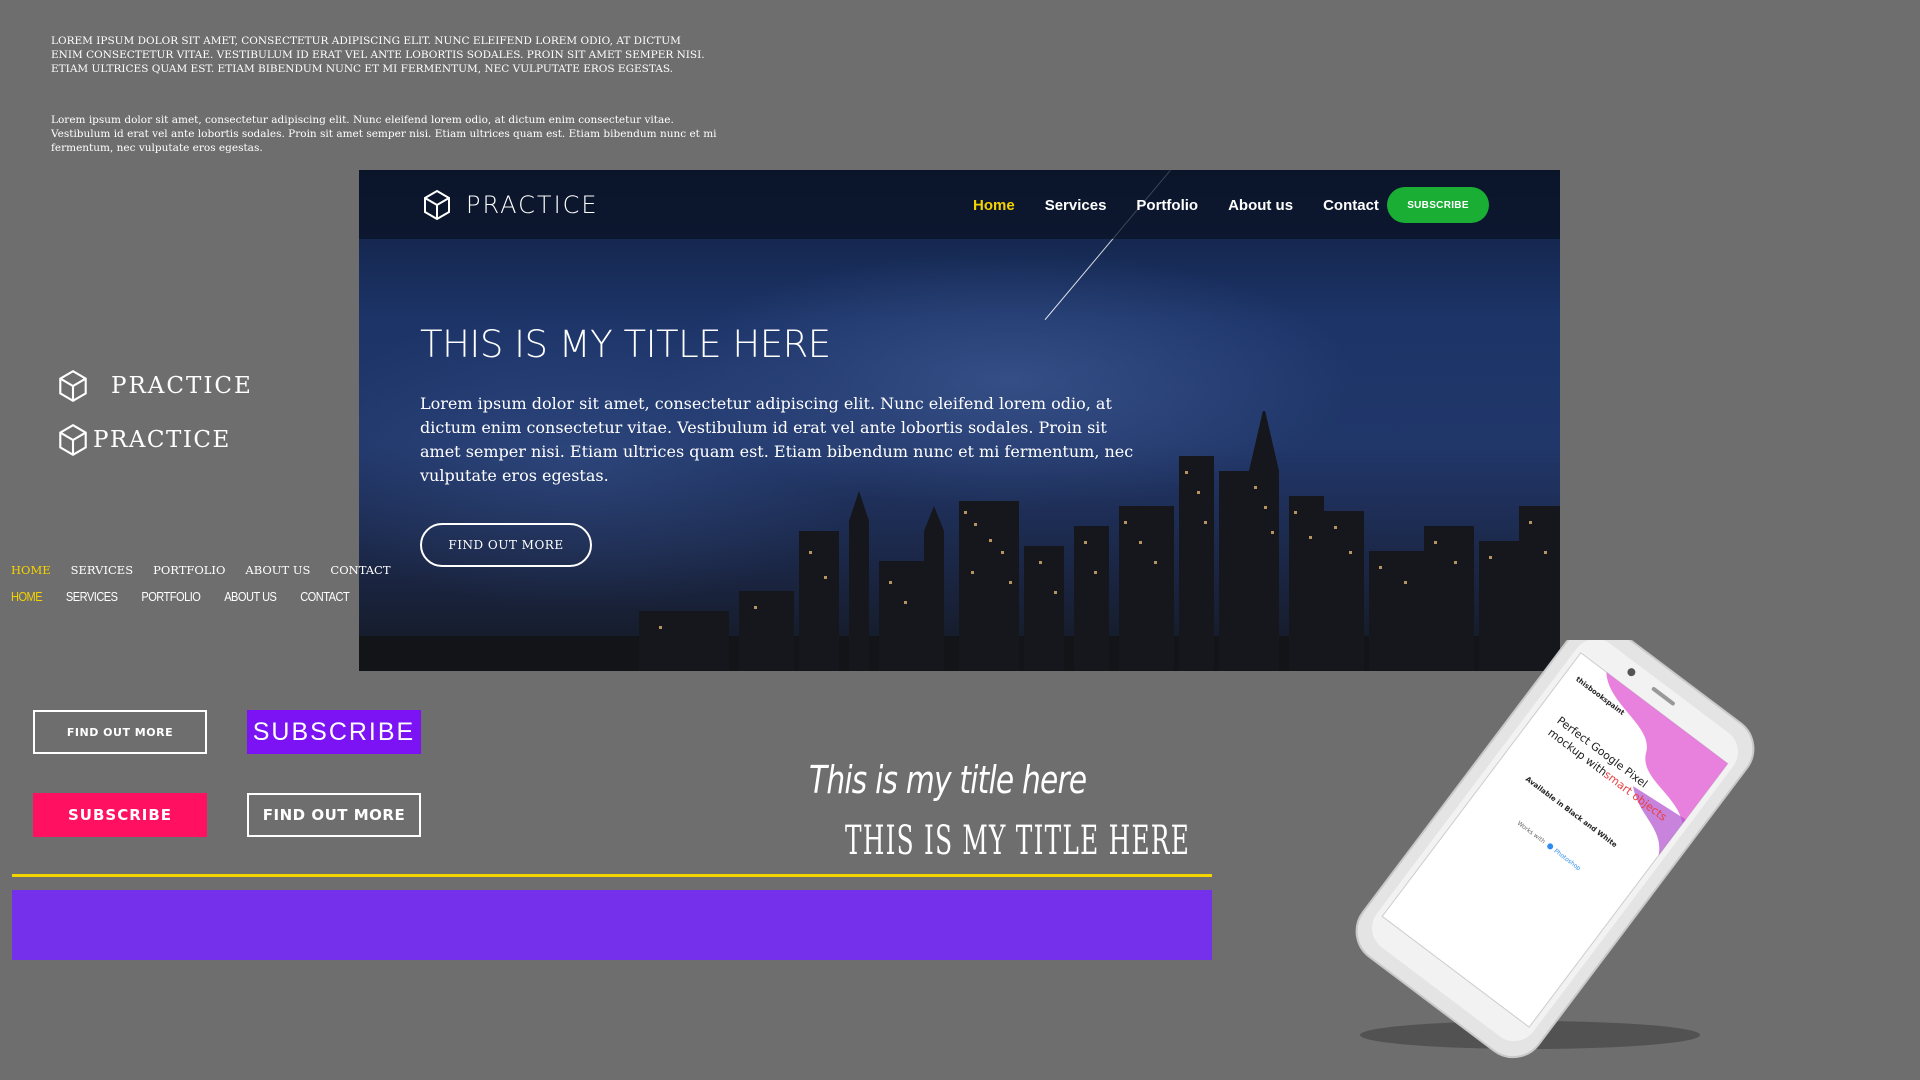 Image resolution: width=1920 pixels, height=1080 pixels. Describe the element at coordinates (120, 732) in the screenshot. I see `find-out-more-outline-button: FIND OUT MORE` at that location.